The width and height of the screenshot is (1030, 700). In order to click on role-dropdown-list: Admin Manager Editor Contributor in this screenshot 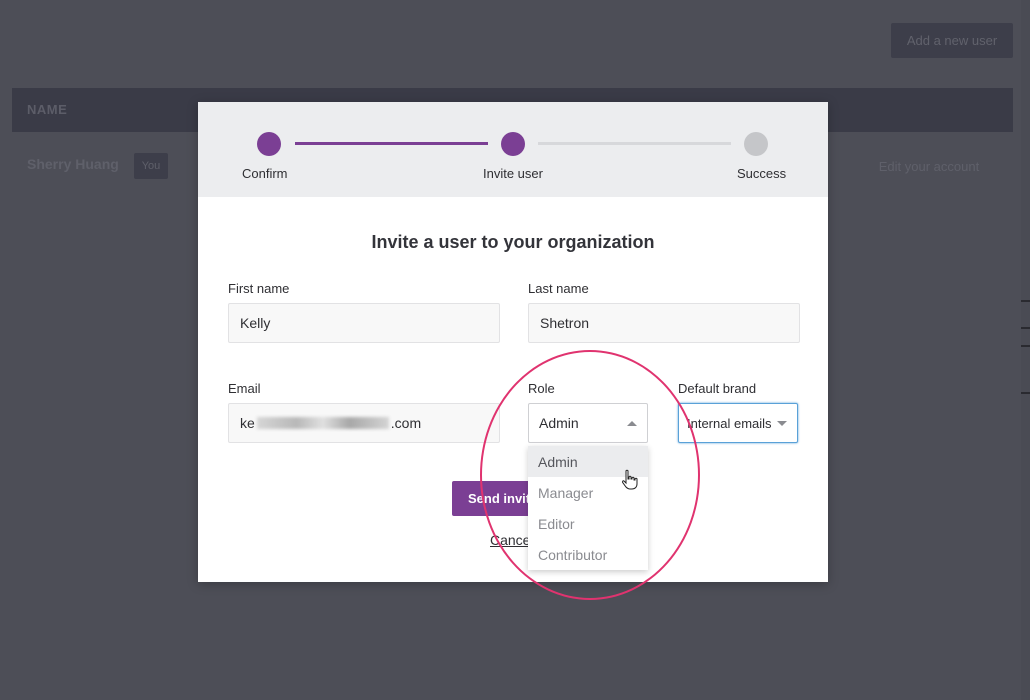, I will do `click(588, 508)`.